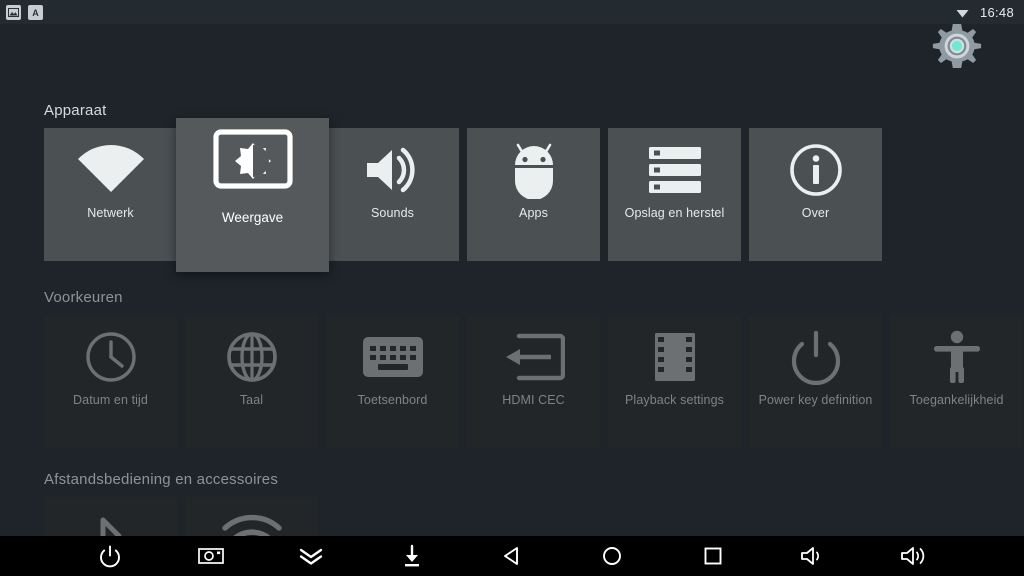 The height and width of the screenshot is (576, 1024). I want to click on tile-label-over: Over, so click(815, 213).